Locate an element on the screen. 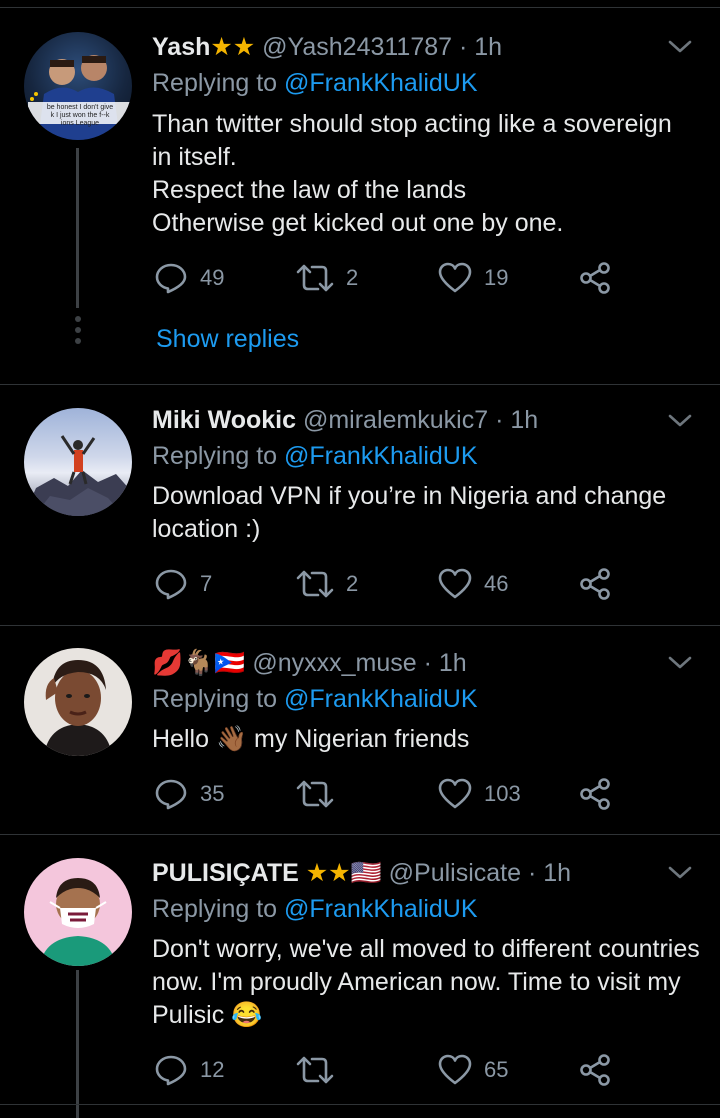 Image resolution: width=720 pixels, height=1118 pixels. tweet-header: Yash★★ @Yash24311787 · 1h is located at coordinates (327, 47).